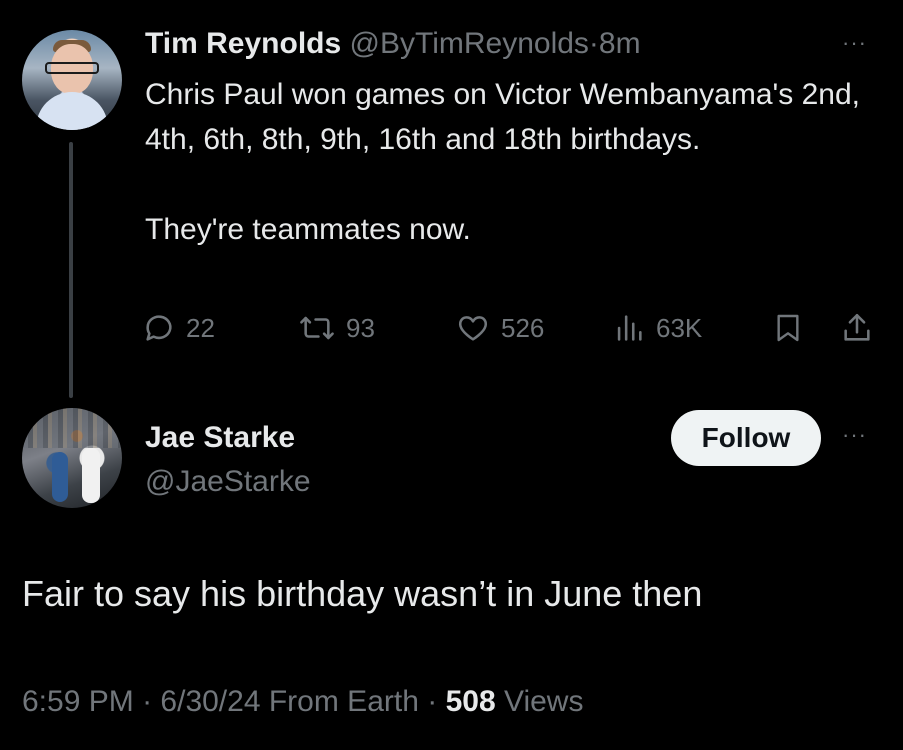  Describe the element at coordinates (78, 701) in the screenshot. I see `post-time: 6:59 PM` at that location.